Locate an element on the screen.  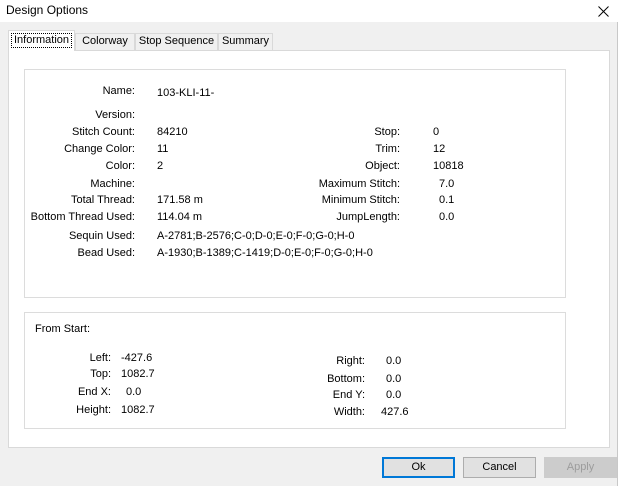
stop-value: 0 is located at coordinates (436, 132).